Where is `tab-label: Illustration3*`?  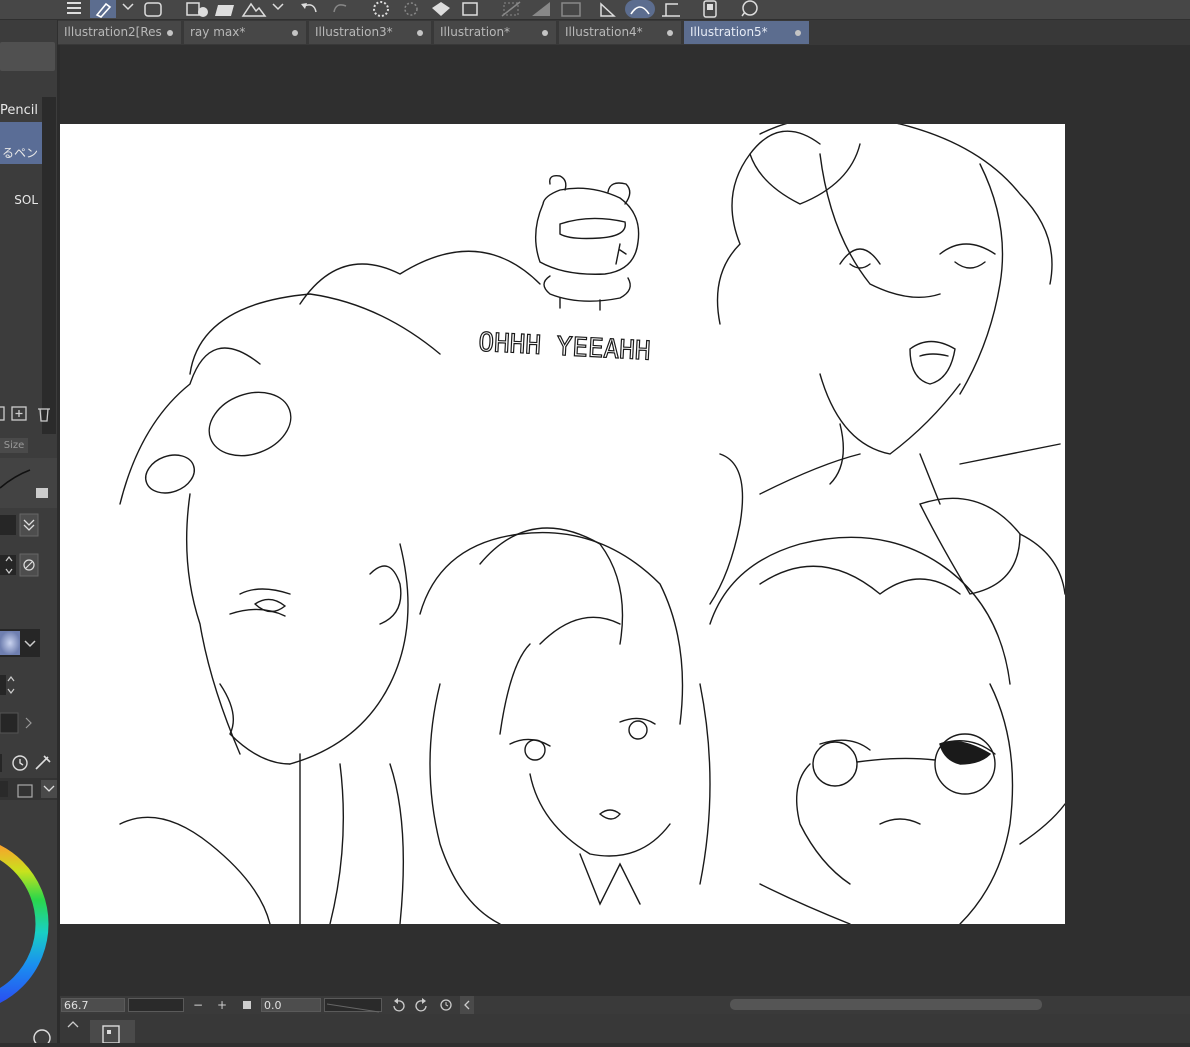
tab-label: Illustration3* is located at coordinates (354, 32).